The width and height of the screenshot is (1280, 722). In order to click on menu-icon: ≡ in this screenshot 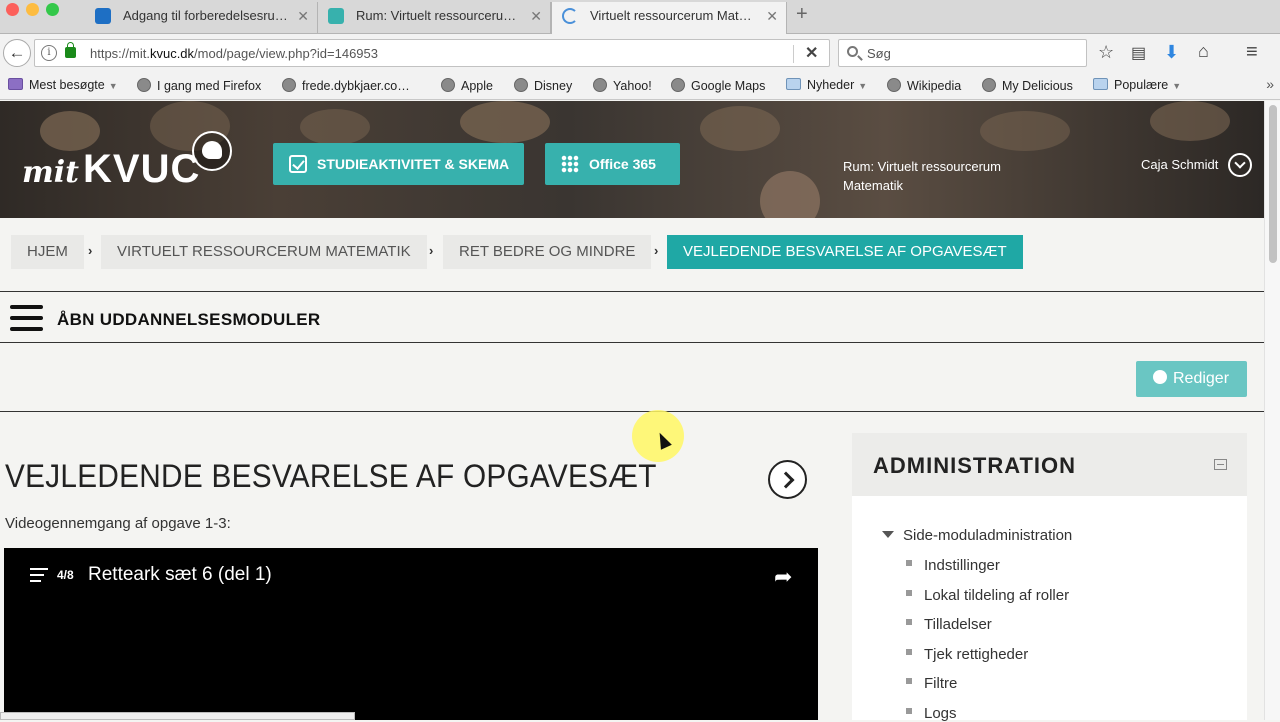, I will do `click(1252, 52)`.